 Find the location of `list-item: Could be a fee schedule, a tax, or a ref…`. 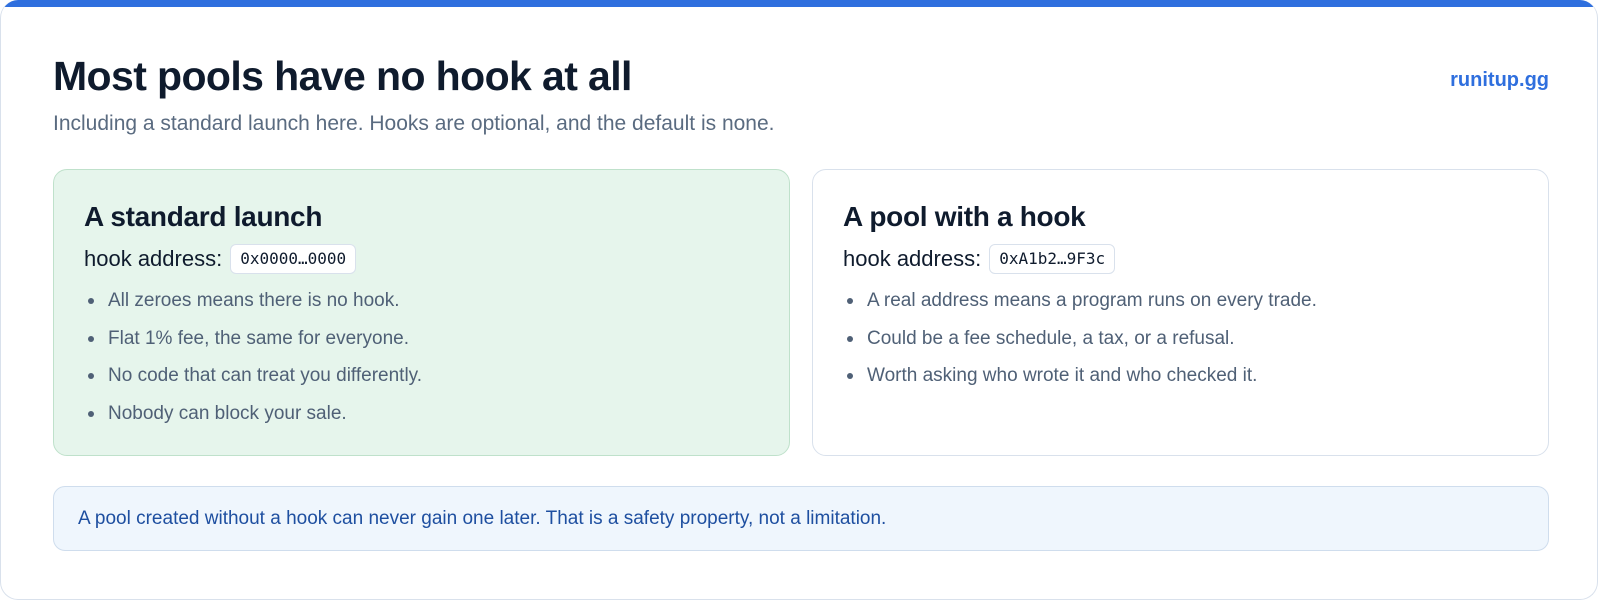

list-item: Could be a fee schedule, a tax, or a ref… is located at coordinates (1180, 339).